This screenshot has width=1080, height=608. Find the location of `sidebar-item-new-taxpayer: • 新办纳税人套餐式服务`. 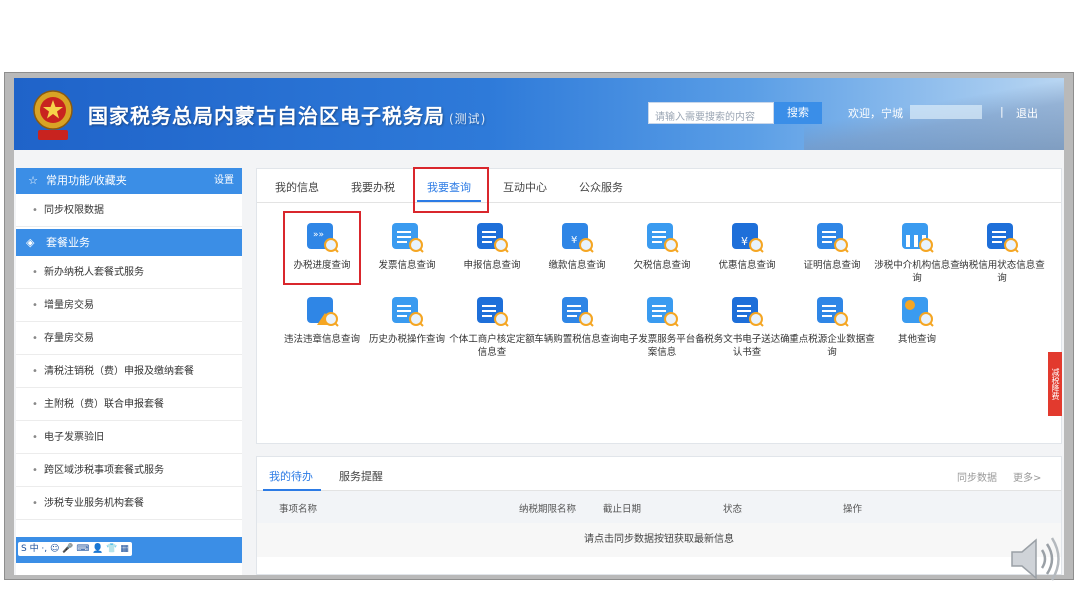

sidebar-item-new-taxpayer: • 新办纳税人套餐式服务 is located at coordinates (129, 272).